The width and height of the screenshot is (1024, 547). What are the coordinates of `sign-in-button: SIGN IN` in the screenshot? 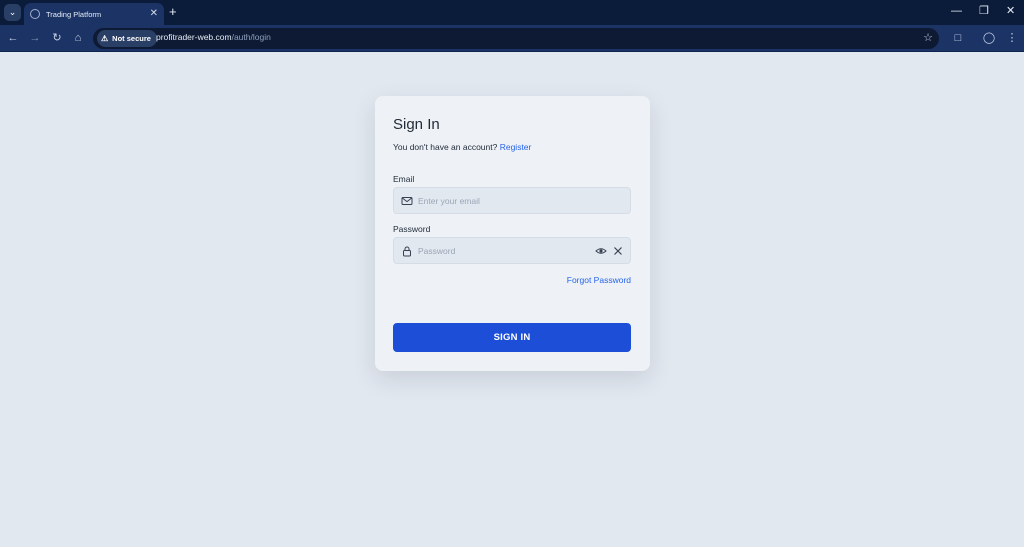 It's located at (512, 337).